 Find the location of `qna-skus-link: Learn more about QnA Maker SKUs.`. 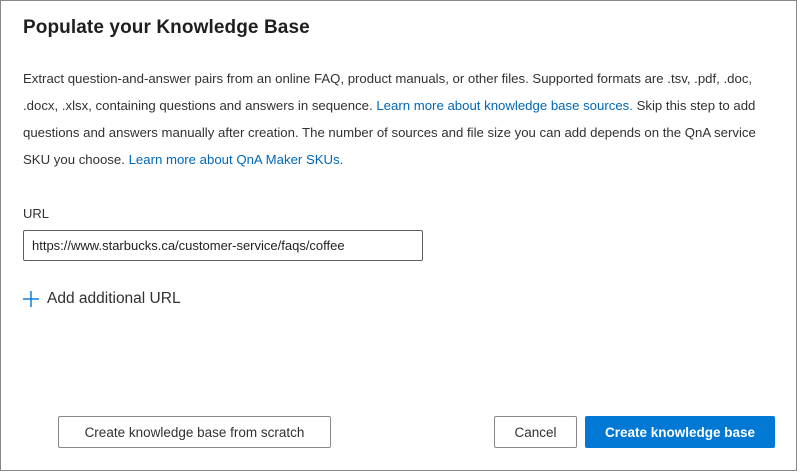

qna-skus-link: Learn more about QnA Maker SKUs. is located at coordinates (236, 159).